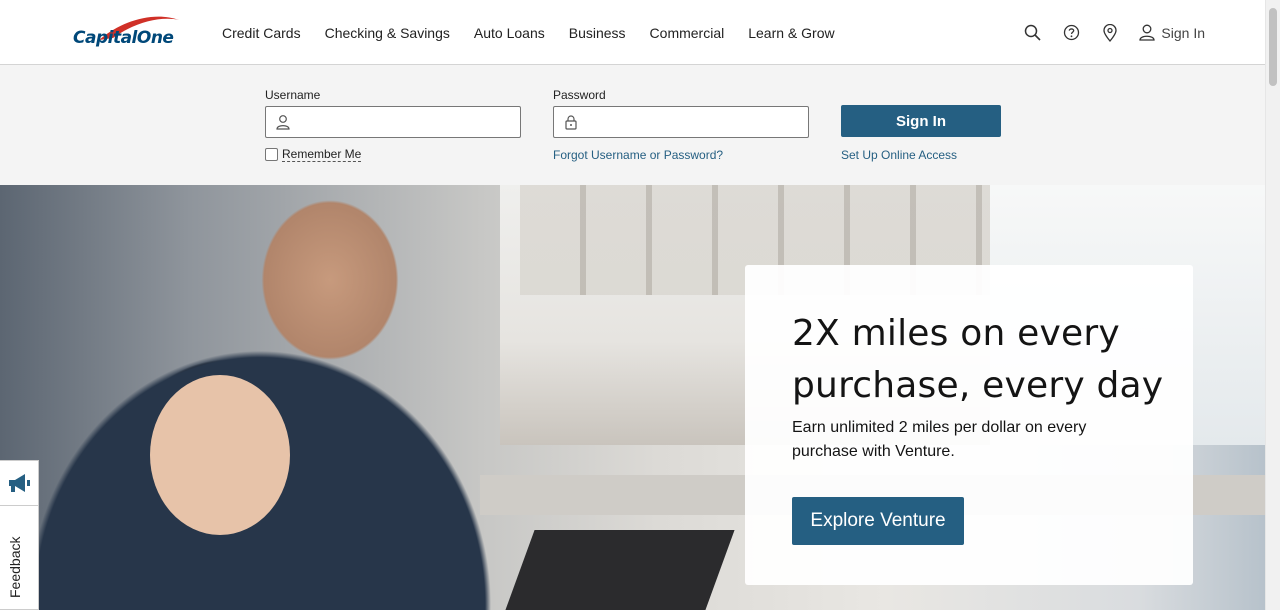  What do you see at coordinates (1273, 47) in the screenshot?
I see `scrollbar-thumb` at bounding box center [1273, 47].